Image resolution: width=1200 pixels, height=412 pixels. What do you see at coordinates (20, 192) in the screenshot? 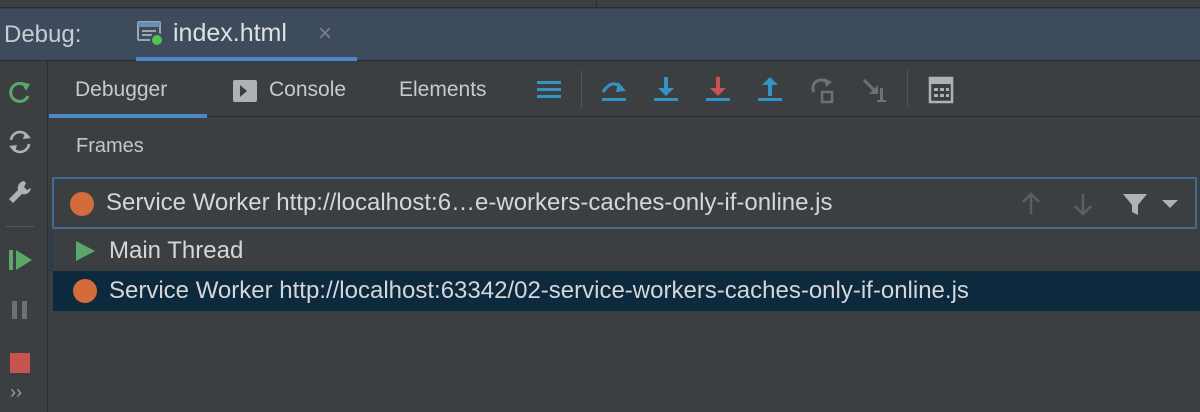
I see `wrench-icon` at bounding box center [20, 192].